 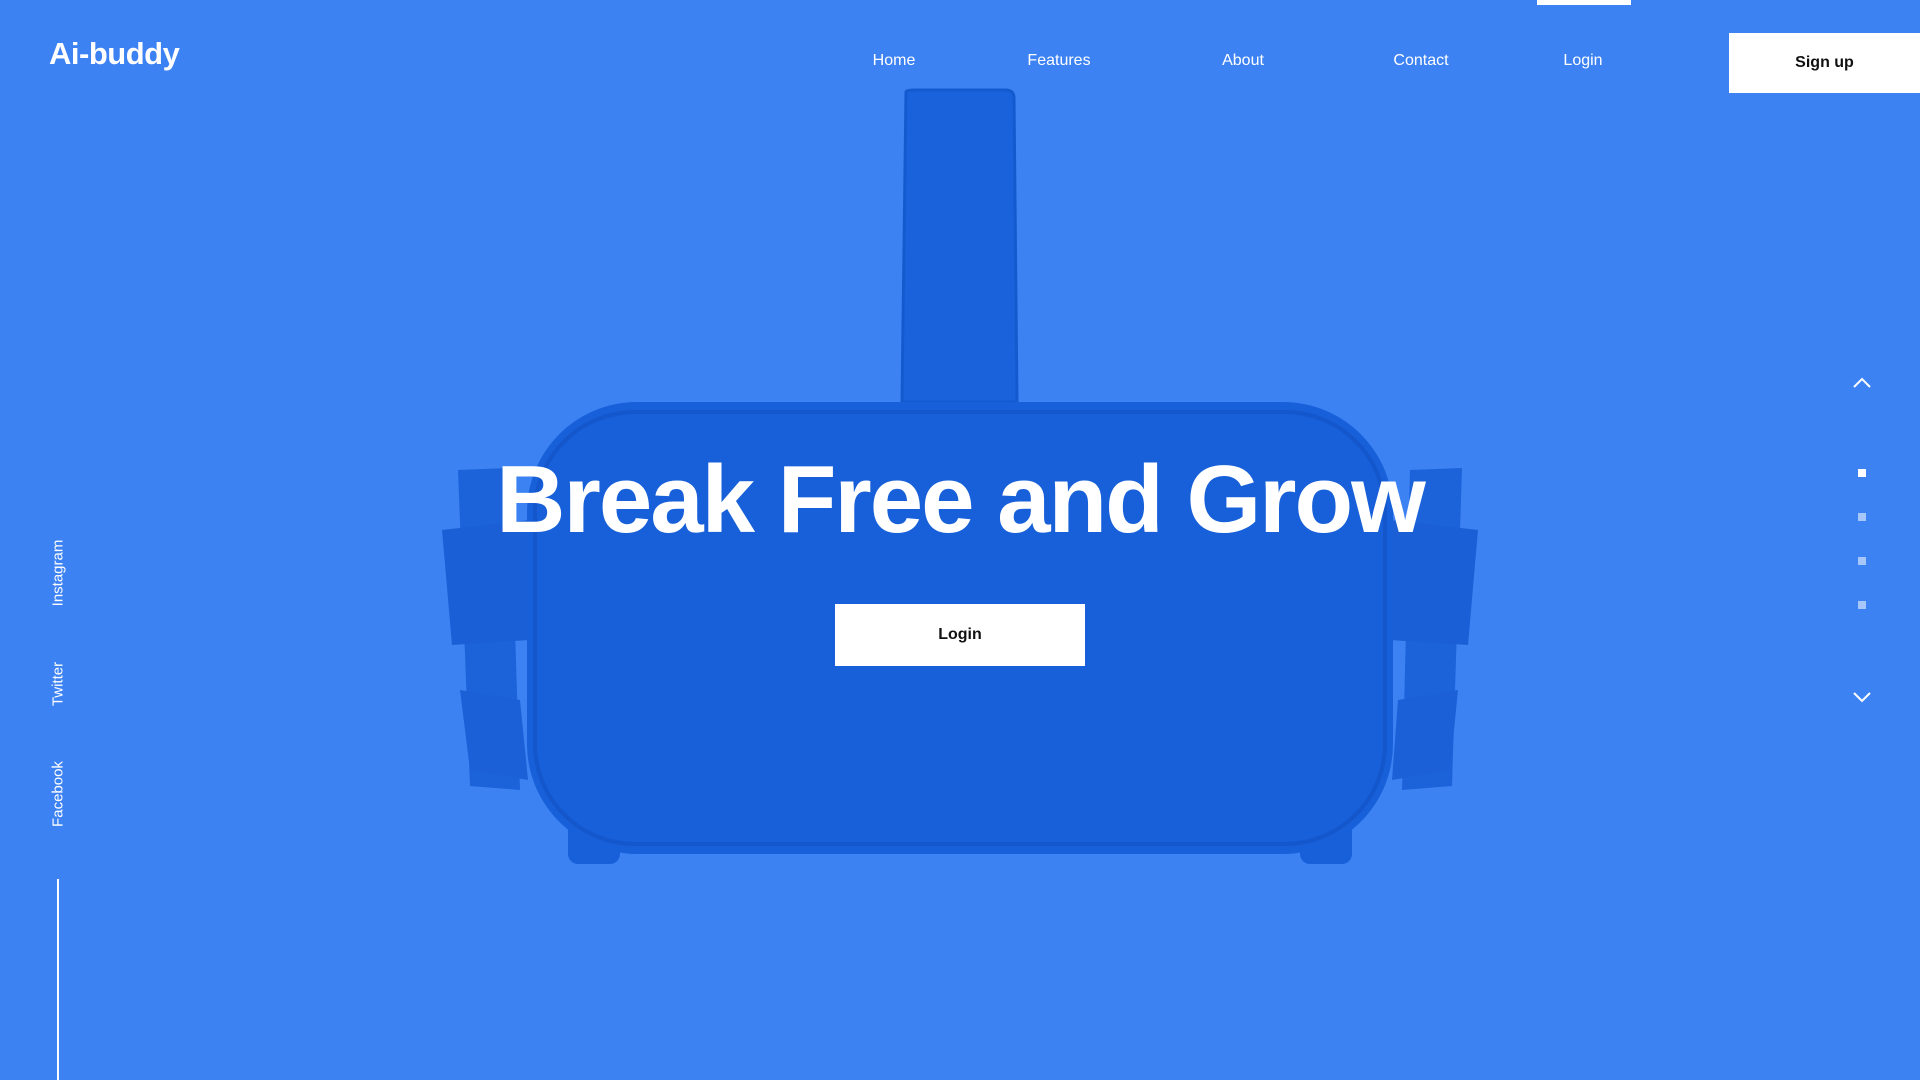 I want to click on social-twitter-link: Twitter, so click(x=58, y=684).